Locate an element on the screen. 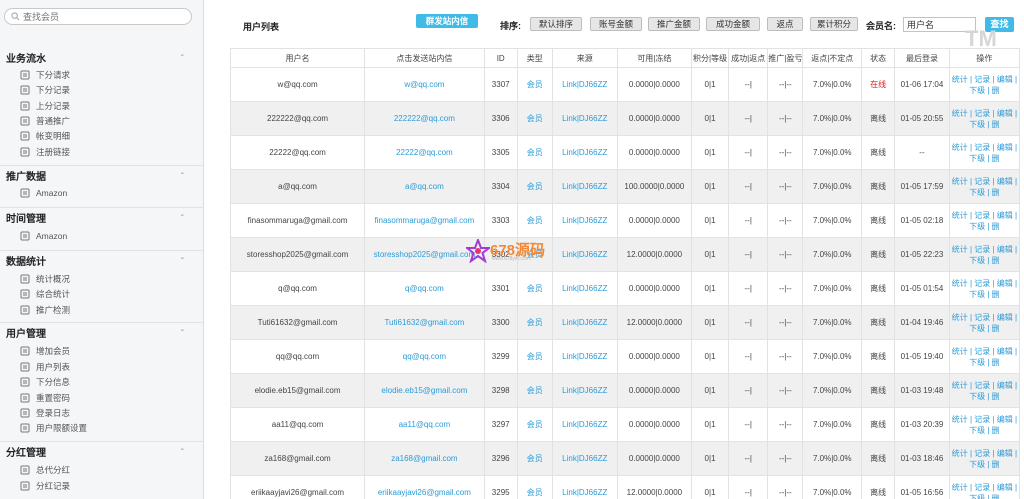 This screenshot has height=499, width=1024. member-search-box is located at coordinates (98, 16).